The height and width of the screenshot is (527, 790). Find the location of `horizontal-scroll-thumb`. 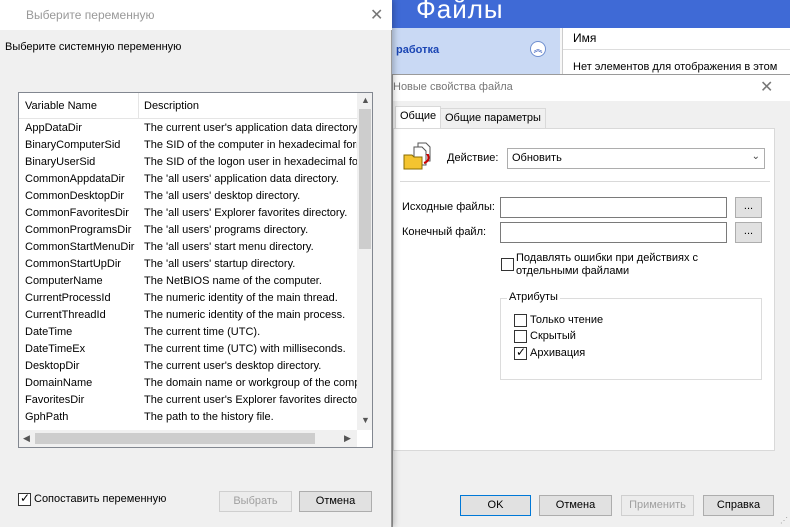

horizontal-scroll-thumb is located at coordinates (175, 438).